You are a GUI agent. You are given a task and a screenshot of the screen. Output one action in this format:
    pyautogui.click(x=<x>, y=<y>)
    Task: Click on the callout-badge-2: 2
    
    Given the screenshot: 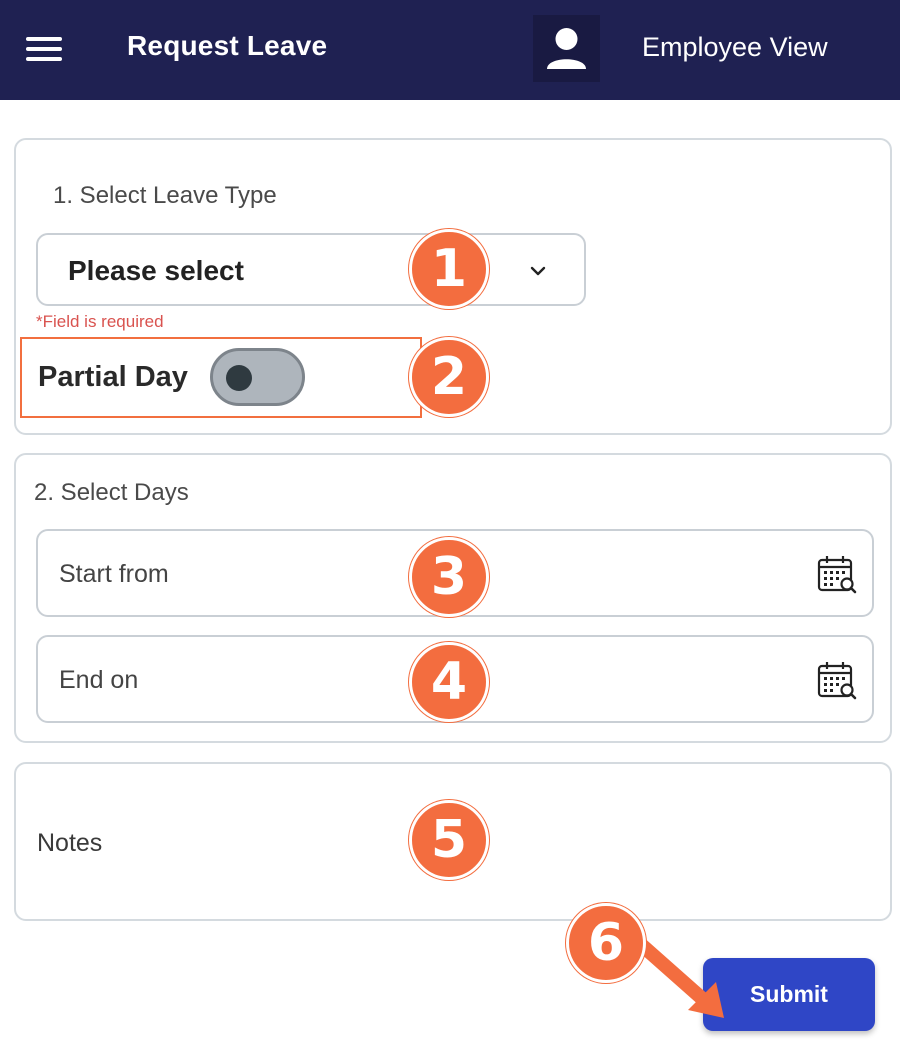 What is the action you would take?
    pyautogui.click(x=449, y=377)
    